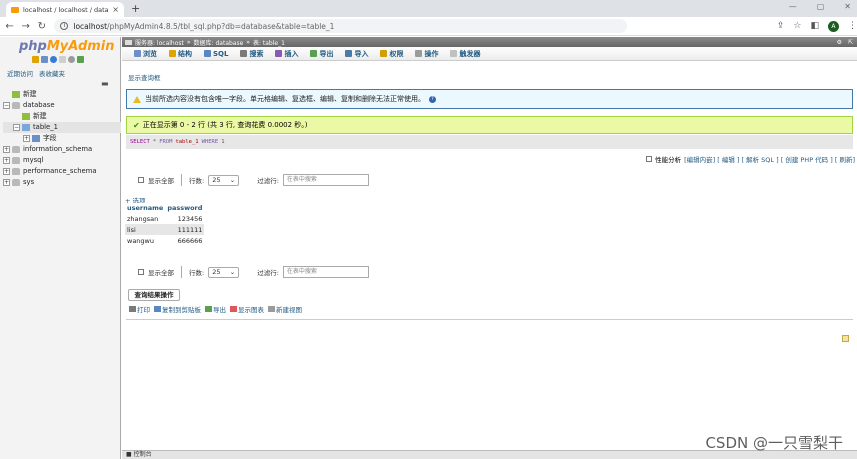 The width and height of the screenshot is (857, 459). Describe the element at coordinates (793, 6) in the screenshot. I see `minimize-icon: —` at that location.